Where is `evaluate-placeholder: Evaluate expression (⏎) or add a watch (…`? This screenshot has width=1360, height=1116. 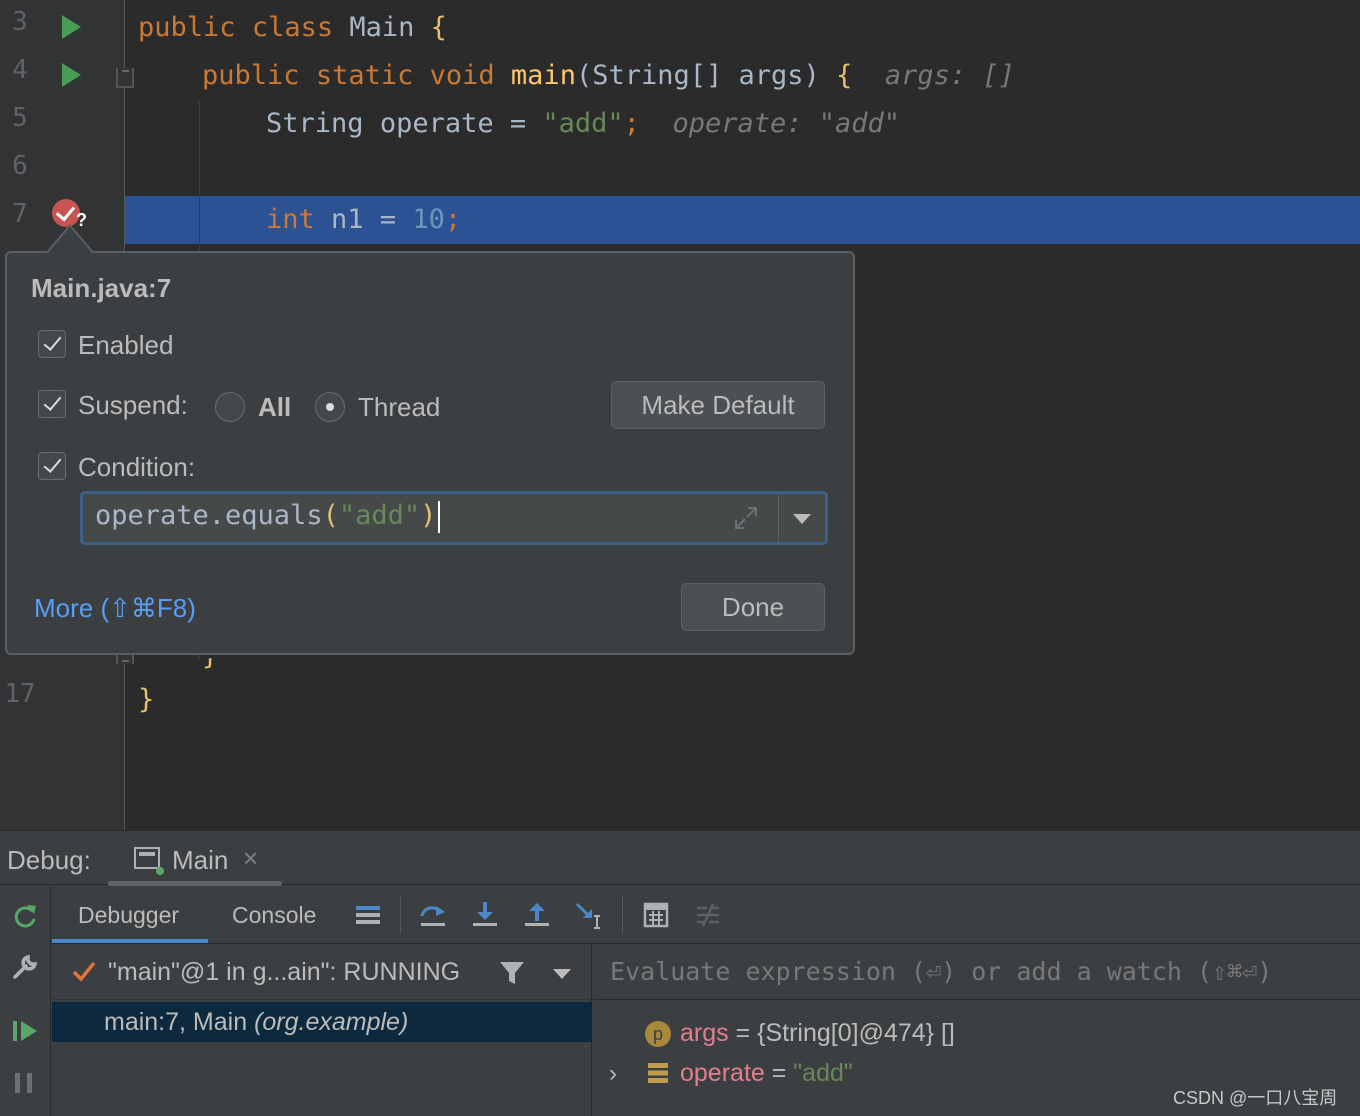
evaluate-placeholder: Evaluate expression (⏎) or add a watch (… is located at coordinates (941, 971).